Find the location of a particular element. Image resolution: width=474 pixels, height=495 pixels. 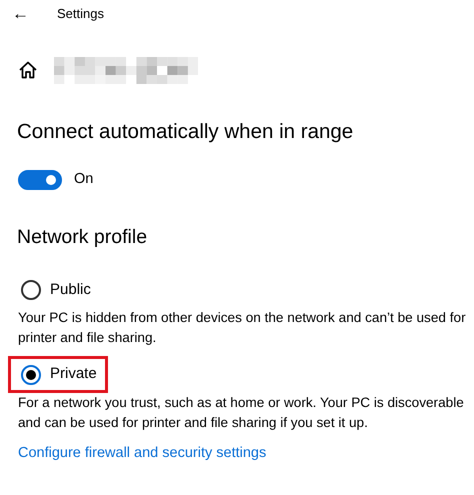

back-button: ← is located at coordinates (22, 14).